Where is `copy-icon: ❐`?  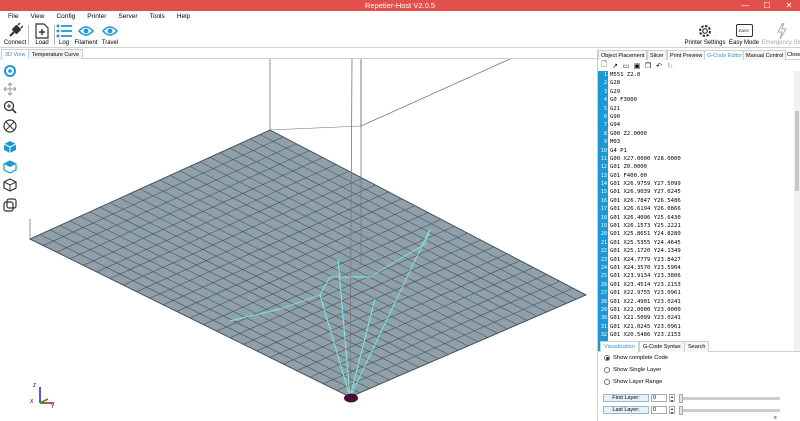
copy-icon: ❐ is located at coordinates (648, 66).